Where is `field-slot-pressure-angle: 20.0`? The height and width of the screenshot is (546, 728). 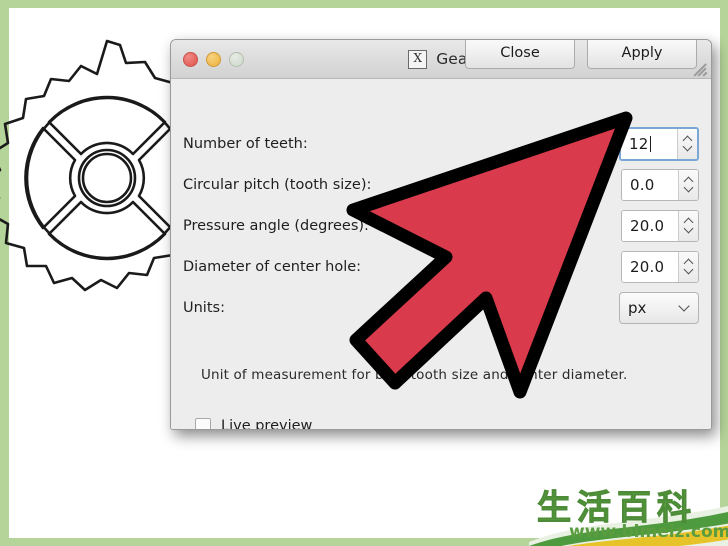 field-slot-pressure-angle: 20.0 is located at coordinates (660, 225).